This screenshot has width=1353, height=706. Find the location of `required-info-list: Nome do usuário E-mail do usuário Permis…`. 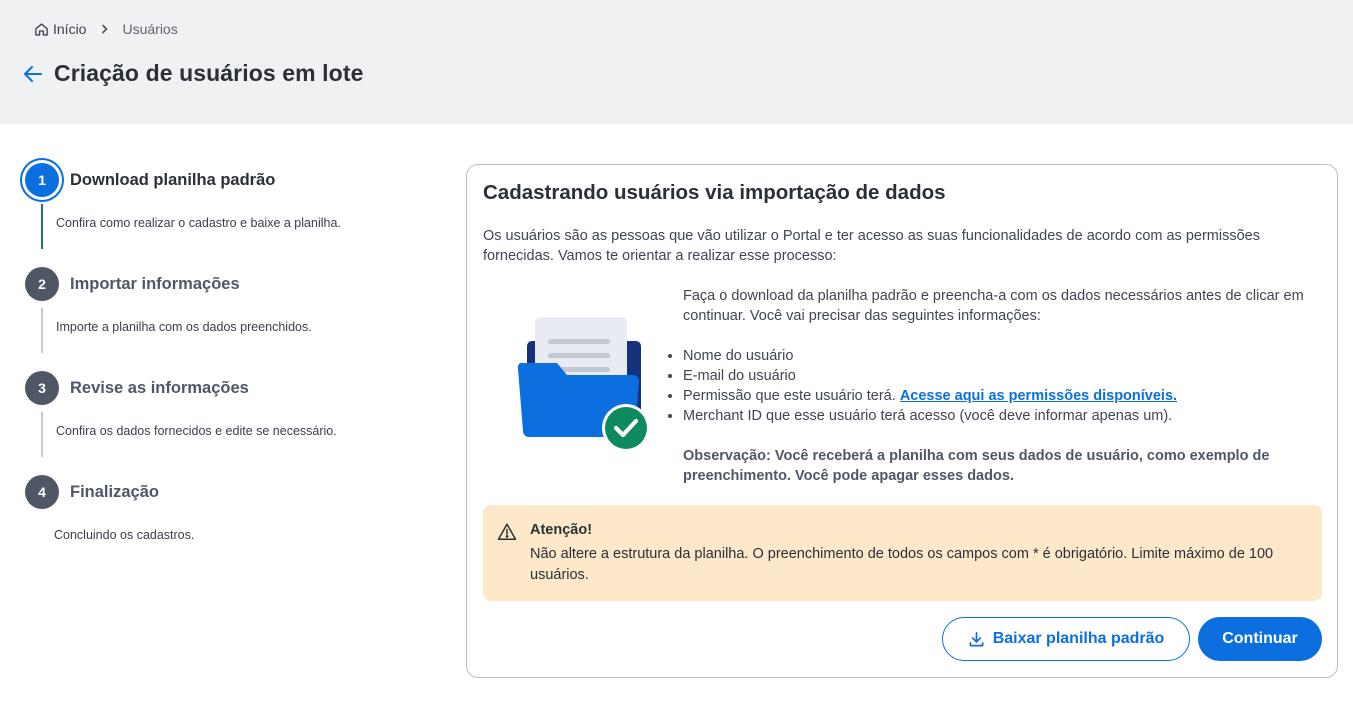

required-info-list: Nome do usuário E-mail do usuário Permis… is located at coordinates (990, 386).